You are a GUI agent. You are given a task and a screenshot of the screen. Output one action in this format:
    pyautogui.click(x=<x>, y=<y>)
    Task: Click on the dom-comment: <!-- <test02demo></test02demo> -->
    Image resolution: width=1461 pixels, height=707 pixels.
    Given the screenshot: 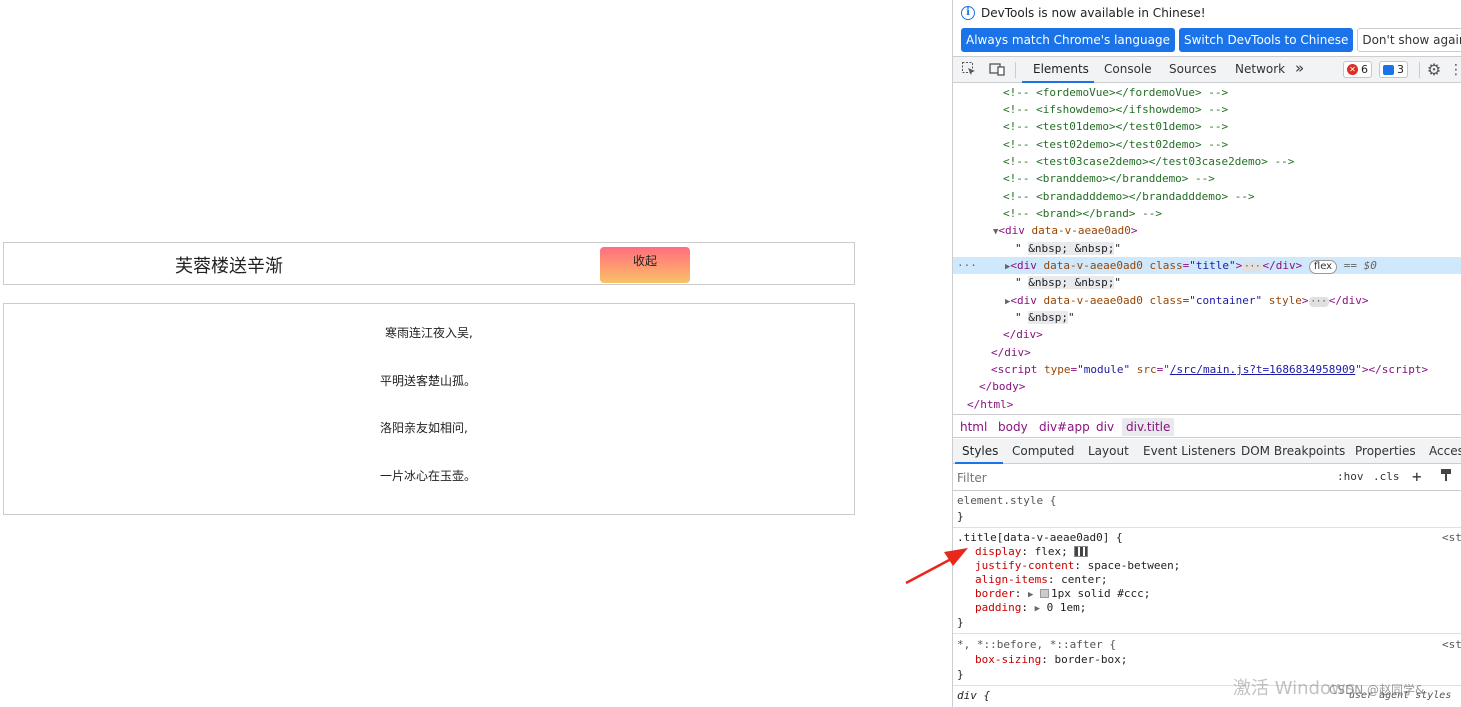 What is the action you would take?
    pyautogui.click(x=1115, y=144)
    